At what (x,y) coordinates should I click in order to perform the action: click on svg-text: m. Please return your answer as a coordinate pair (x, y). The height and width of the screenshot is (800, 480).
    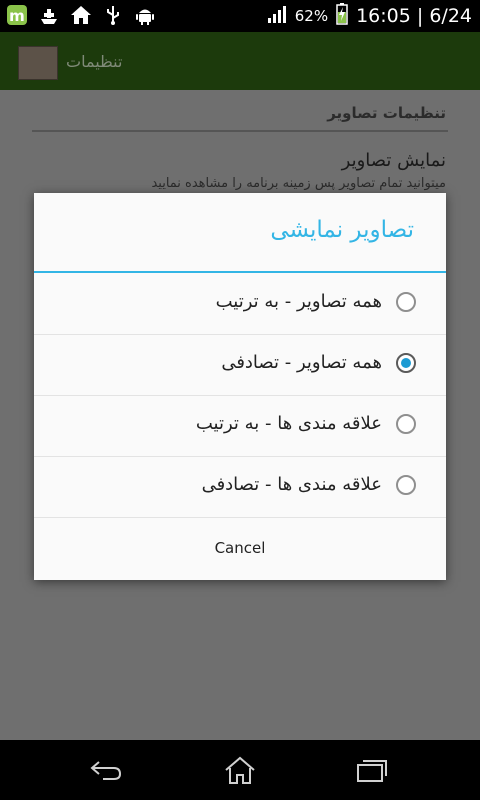
    Looking at the image, I should click on (17, 16).